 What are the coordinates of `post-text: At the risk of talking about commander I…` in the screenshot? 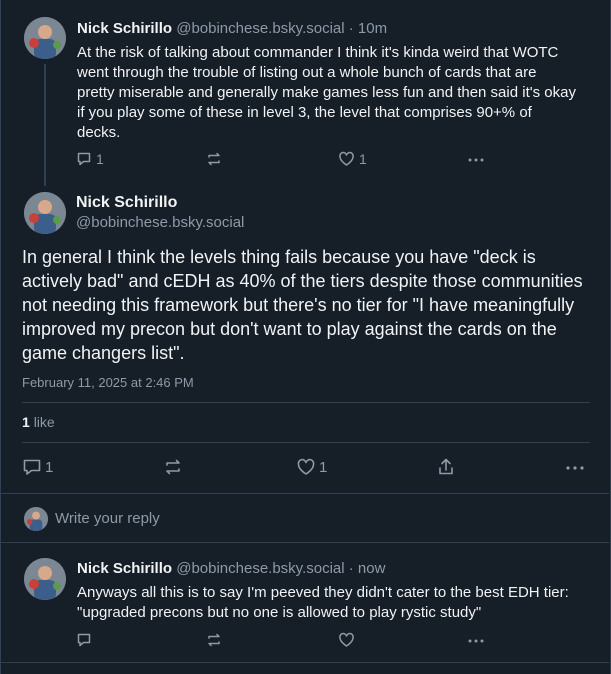 It's located at (326, 92).